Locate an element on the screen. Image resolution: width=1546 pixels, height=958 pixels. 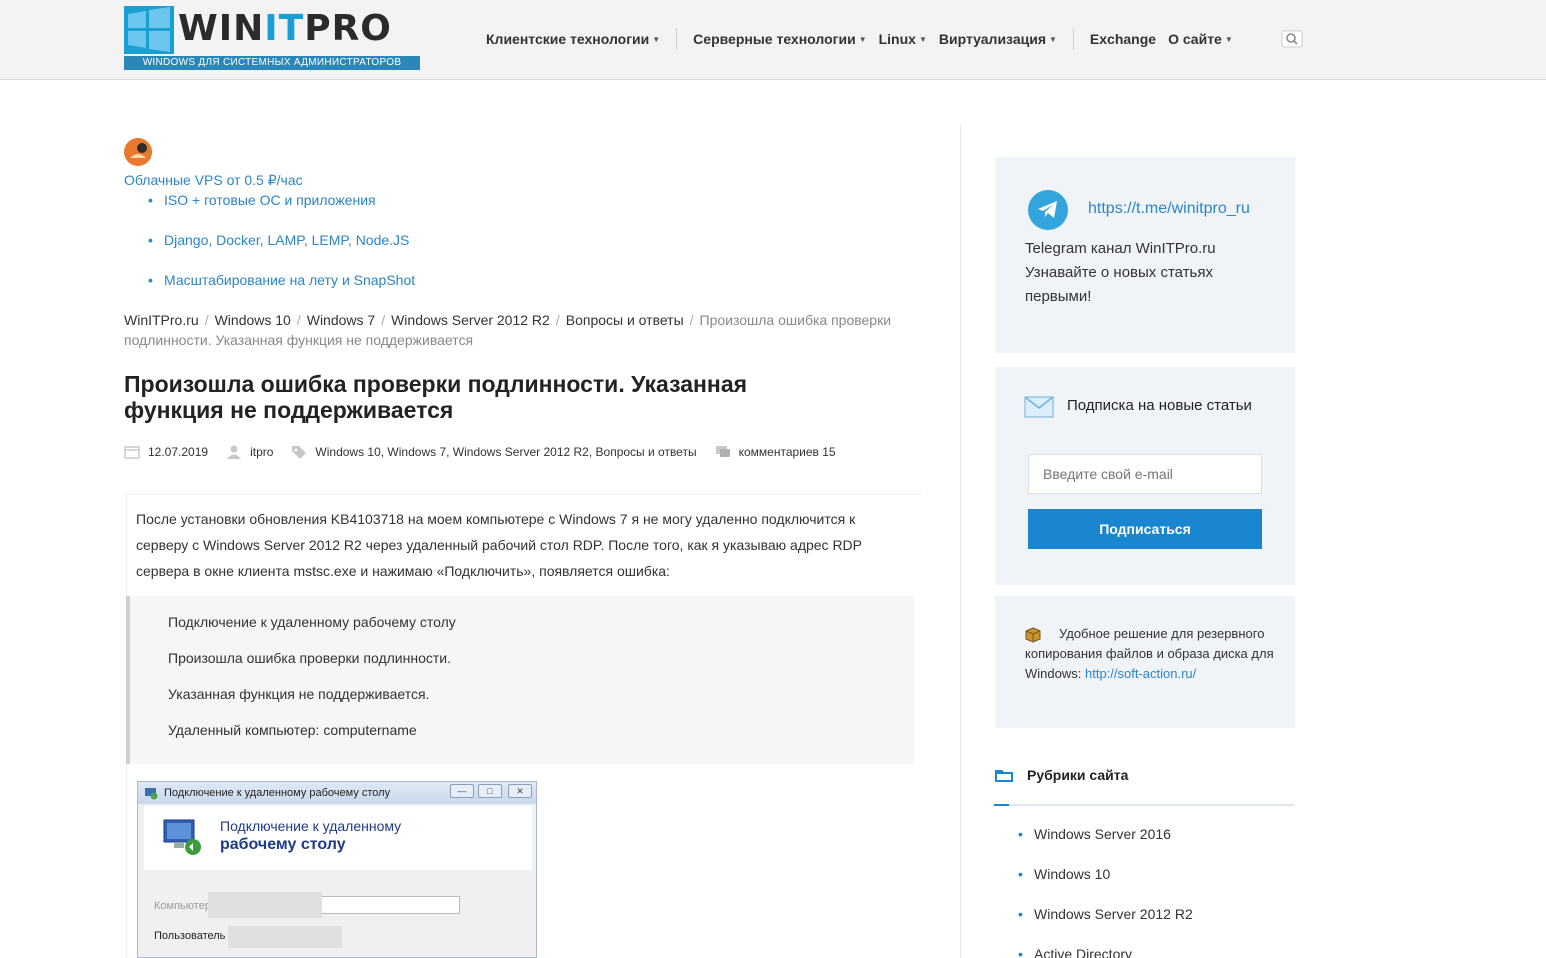
user-label: Пользователь is located at coordinates (190, 936).